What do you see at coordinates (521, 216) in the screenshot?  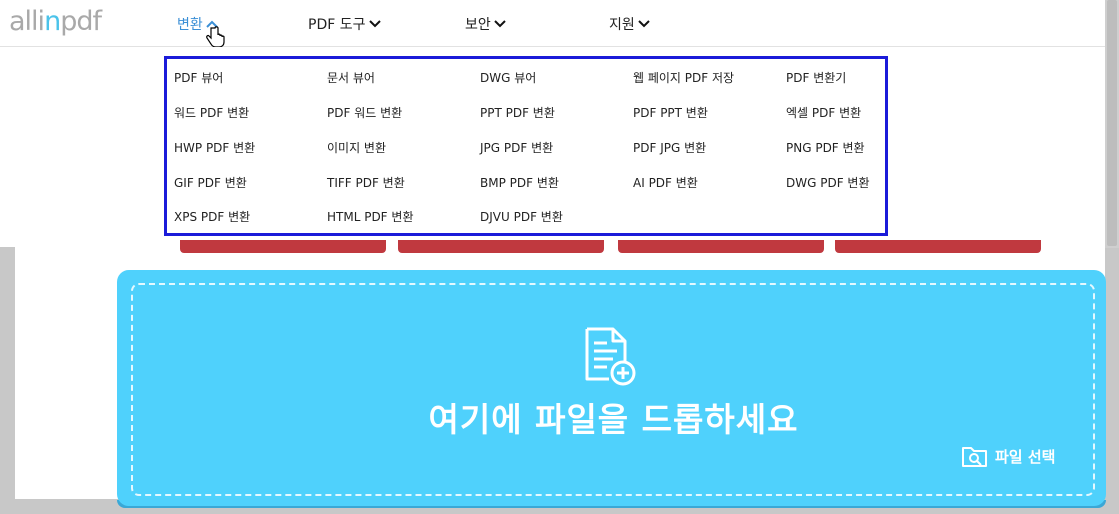 I see `menu-item: DJVU PDF 변환` at bounding box center [521, 216].